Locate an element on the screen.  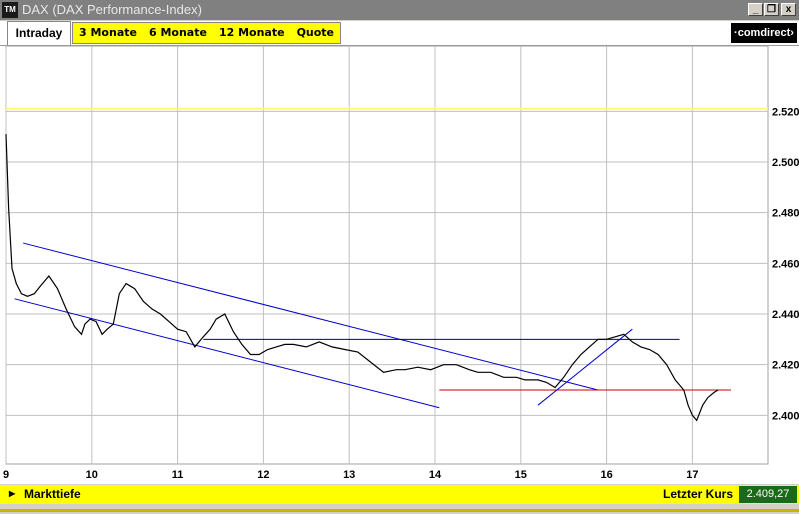
last-price-label: Letzter Kurs is located at coordinates (697, 494).